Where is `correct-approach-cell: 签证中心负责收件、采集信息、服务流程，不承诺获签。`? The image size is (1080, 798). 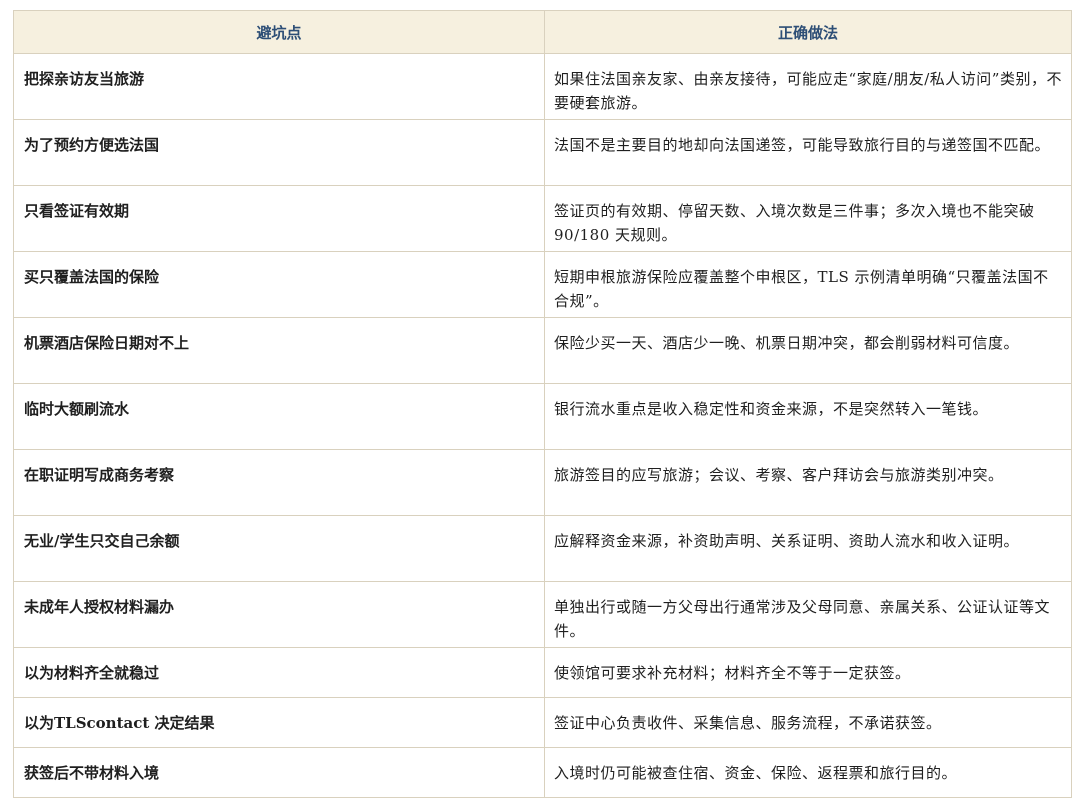
correct-approach-cell: 签证中心负责收件、采集信息、服务流程，不承诺获签。 is located at coordinates (808, 722).